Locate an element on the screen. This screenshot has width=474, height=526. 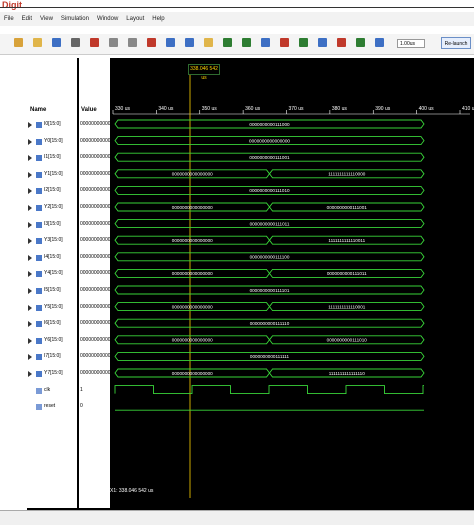
signal-name: Y5[15:0] is located at coordinates (53, 307).